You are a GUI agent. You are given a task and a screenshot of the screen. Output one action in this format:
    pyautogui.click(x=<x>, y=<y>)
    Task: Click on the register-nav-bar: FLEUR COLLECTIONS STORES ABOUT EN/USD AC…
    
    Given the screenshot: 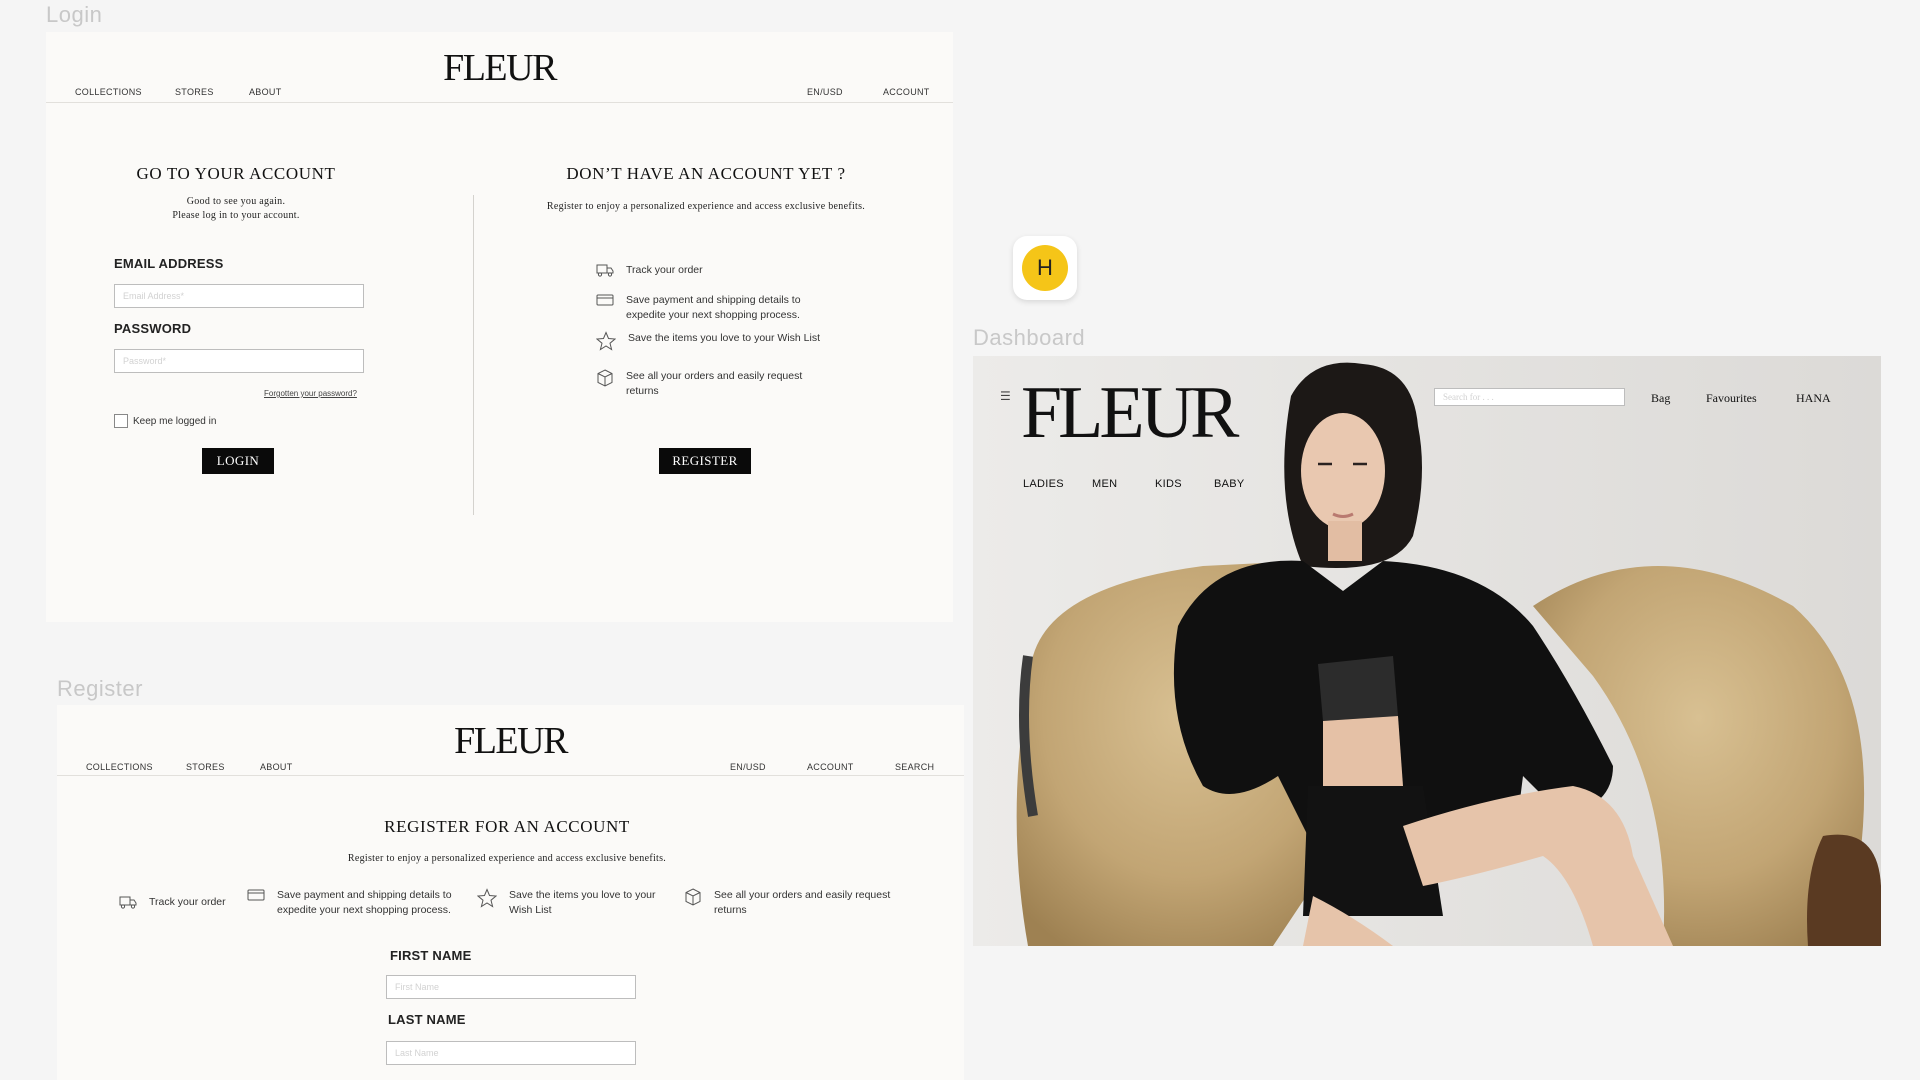 What is the action you would take?
    pyautogui.click(x=510, y=740)
    